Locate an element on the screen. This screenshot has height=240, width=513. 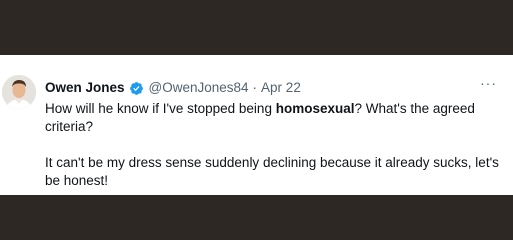
verified-badge-icon is located at coordinates (136, 88).